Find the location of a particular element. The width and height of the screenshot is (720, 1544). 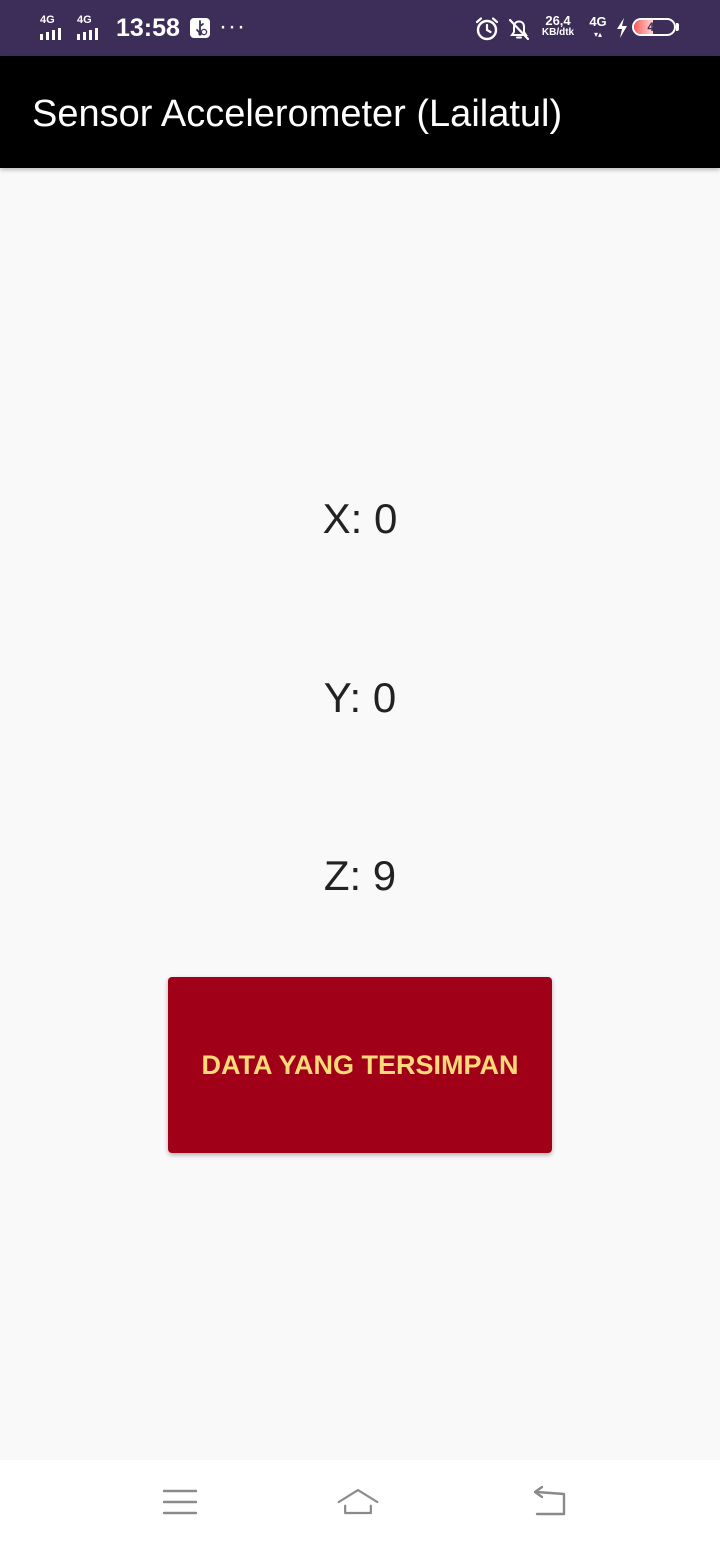

sim1-signal-icon: 4G is located at coordinates (56, 27).